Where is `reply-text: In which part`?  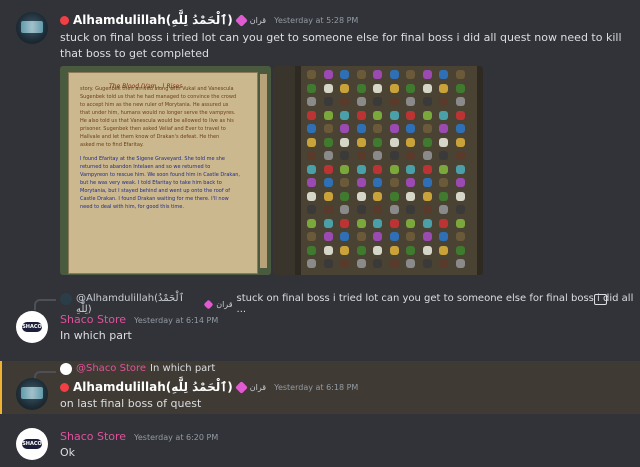
reply-text: In which part is located at coordinates (183, 368).